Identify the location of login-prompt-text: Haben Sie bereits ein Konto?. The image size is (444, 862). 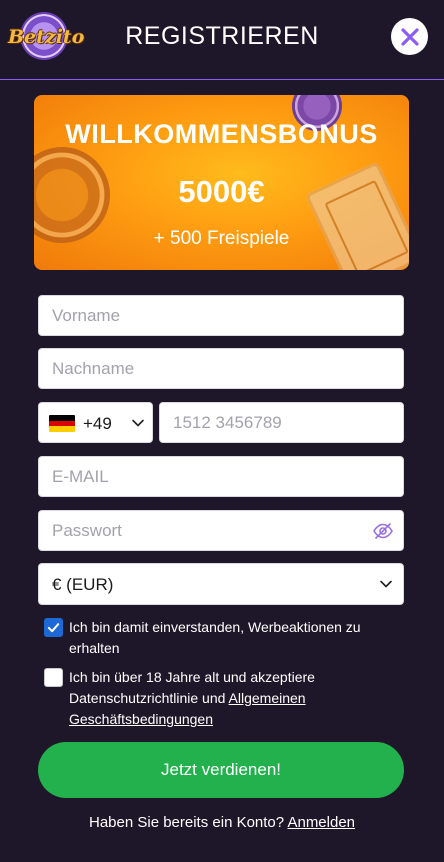
(188, 822).